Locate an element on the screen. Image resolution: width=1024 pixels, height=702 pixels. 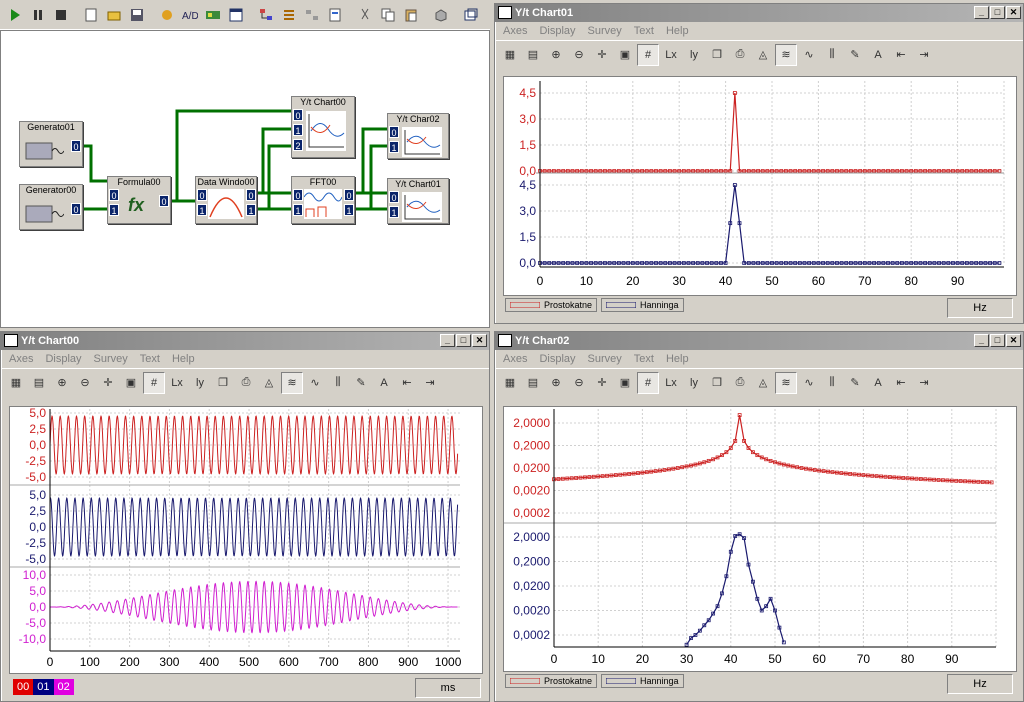
block-yt-char02: Y/t Char02 0 1 is located at coordinates (418, 136).